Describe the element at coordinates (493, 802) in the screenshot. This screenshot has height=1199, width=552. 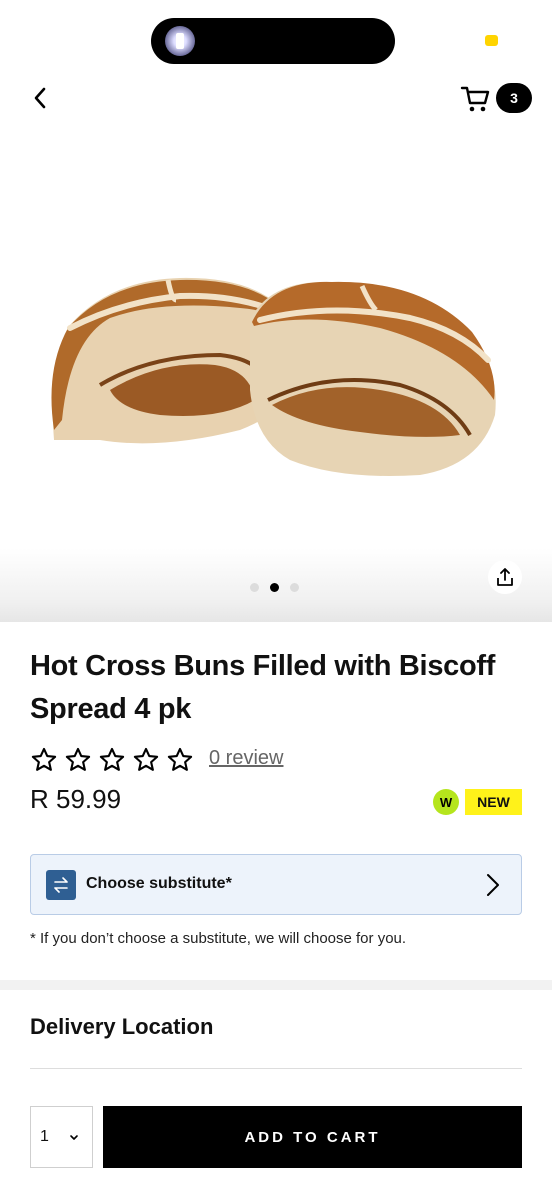
I see `new-badge: NEW` at that location.